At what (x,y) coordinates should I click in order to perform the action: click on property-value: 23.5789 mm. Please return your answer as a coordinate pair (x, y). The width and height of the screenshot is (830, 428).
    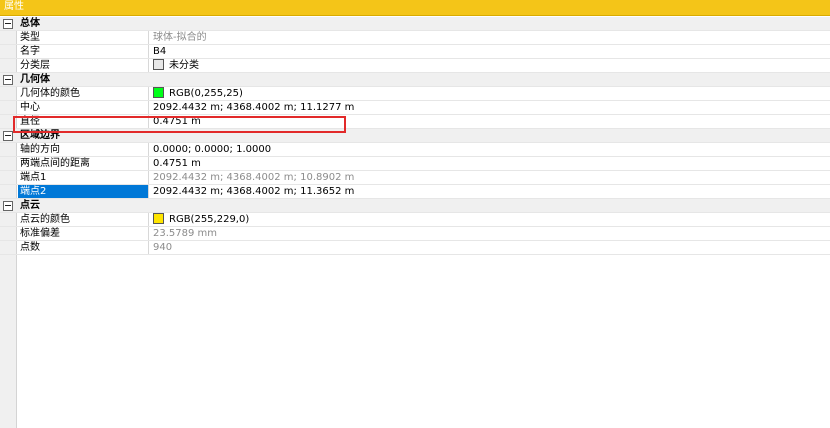
    Looking at the image, I should click on (185, 233).